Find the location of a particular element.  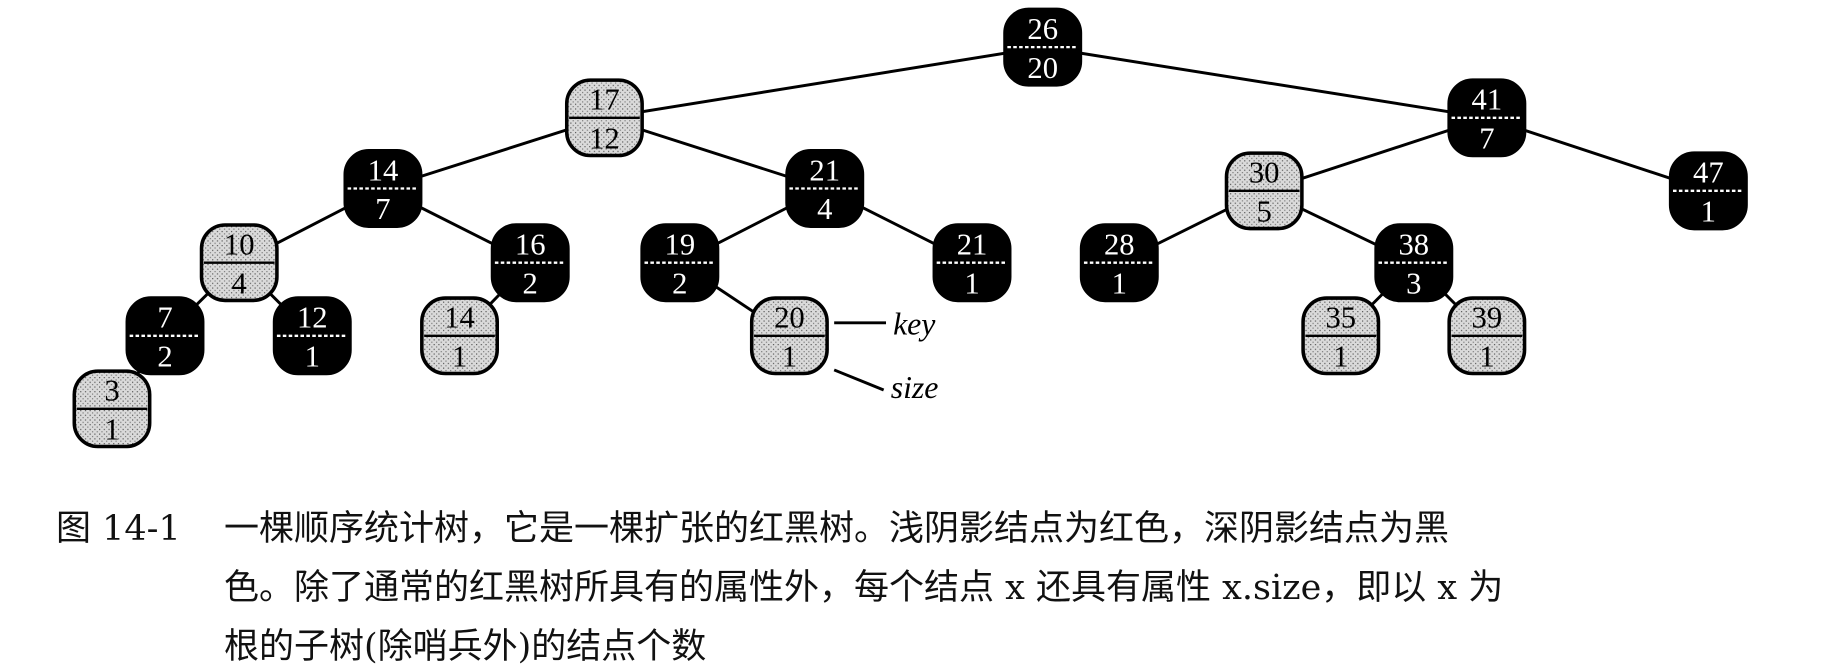

caption-line-1: 一棵顺序统计树，它是一棵扩张的红黑树。浅阴影结点为红色，深阴影结点为黑 is located at coordinates (837, 529).